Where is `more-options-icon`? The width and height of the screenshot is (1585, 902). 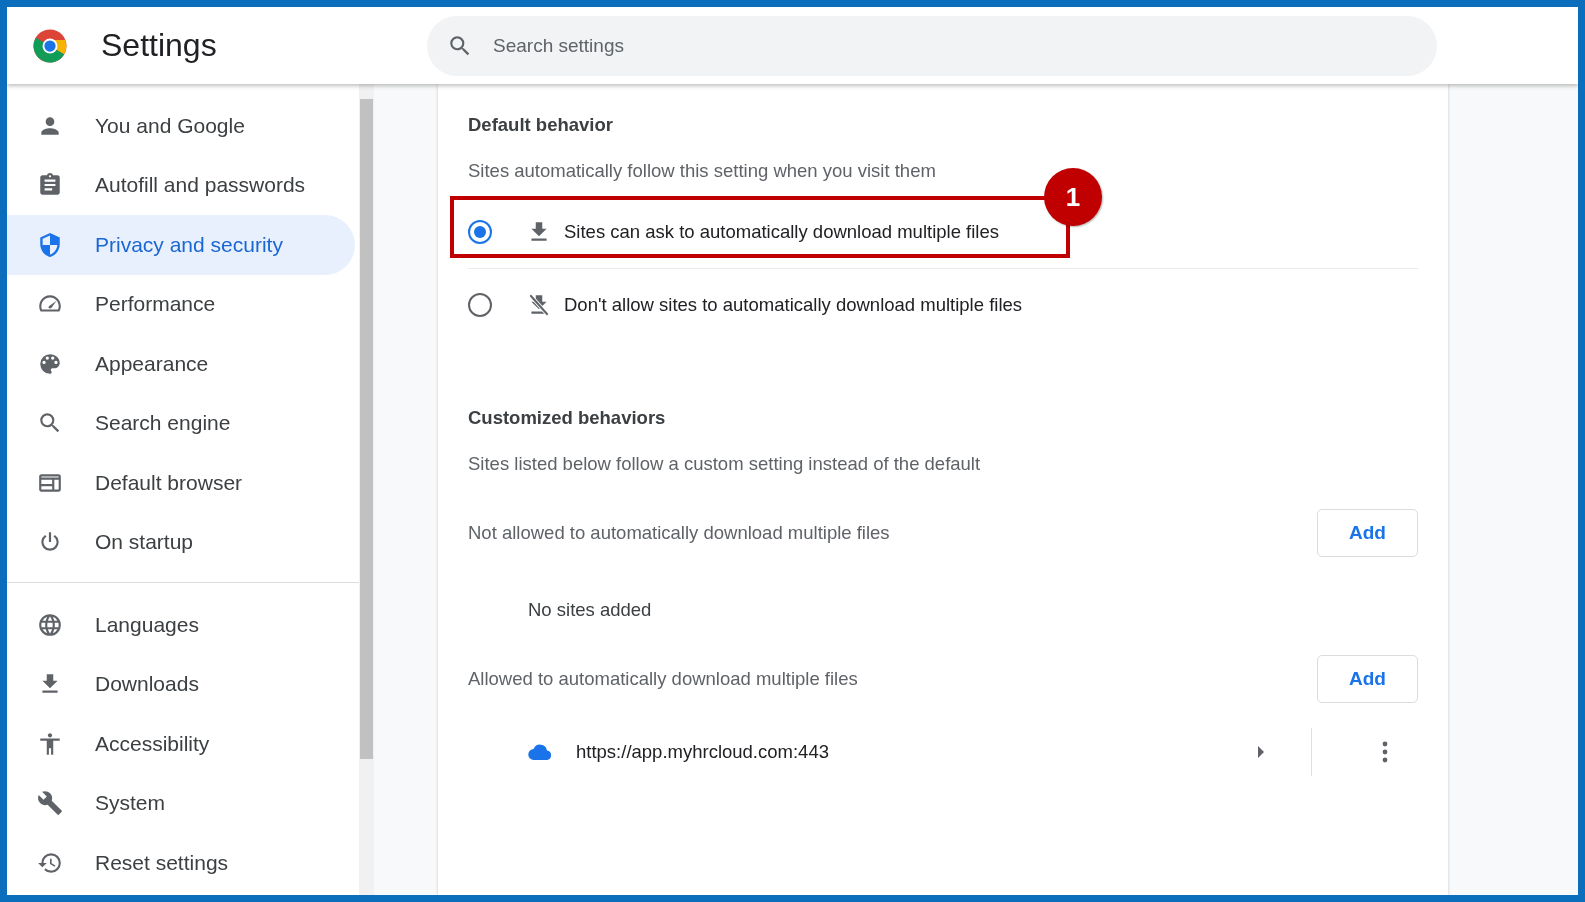 more-options-icon is located at coordinates (1385, 752).